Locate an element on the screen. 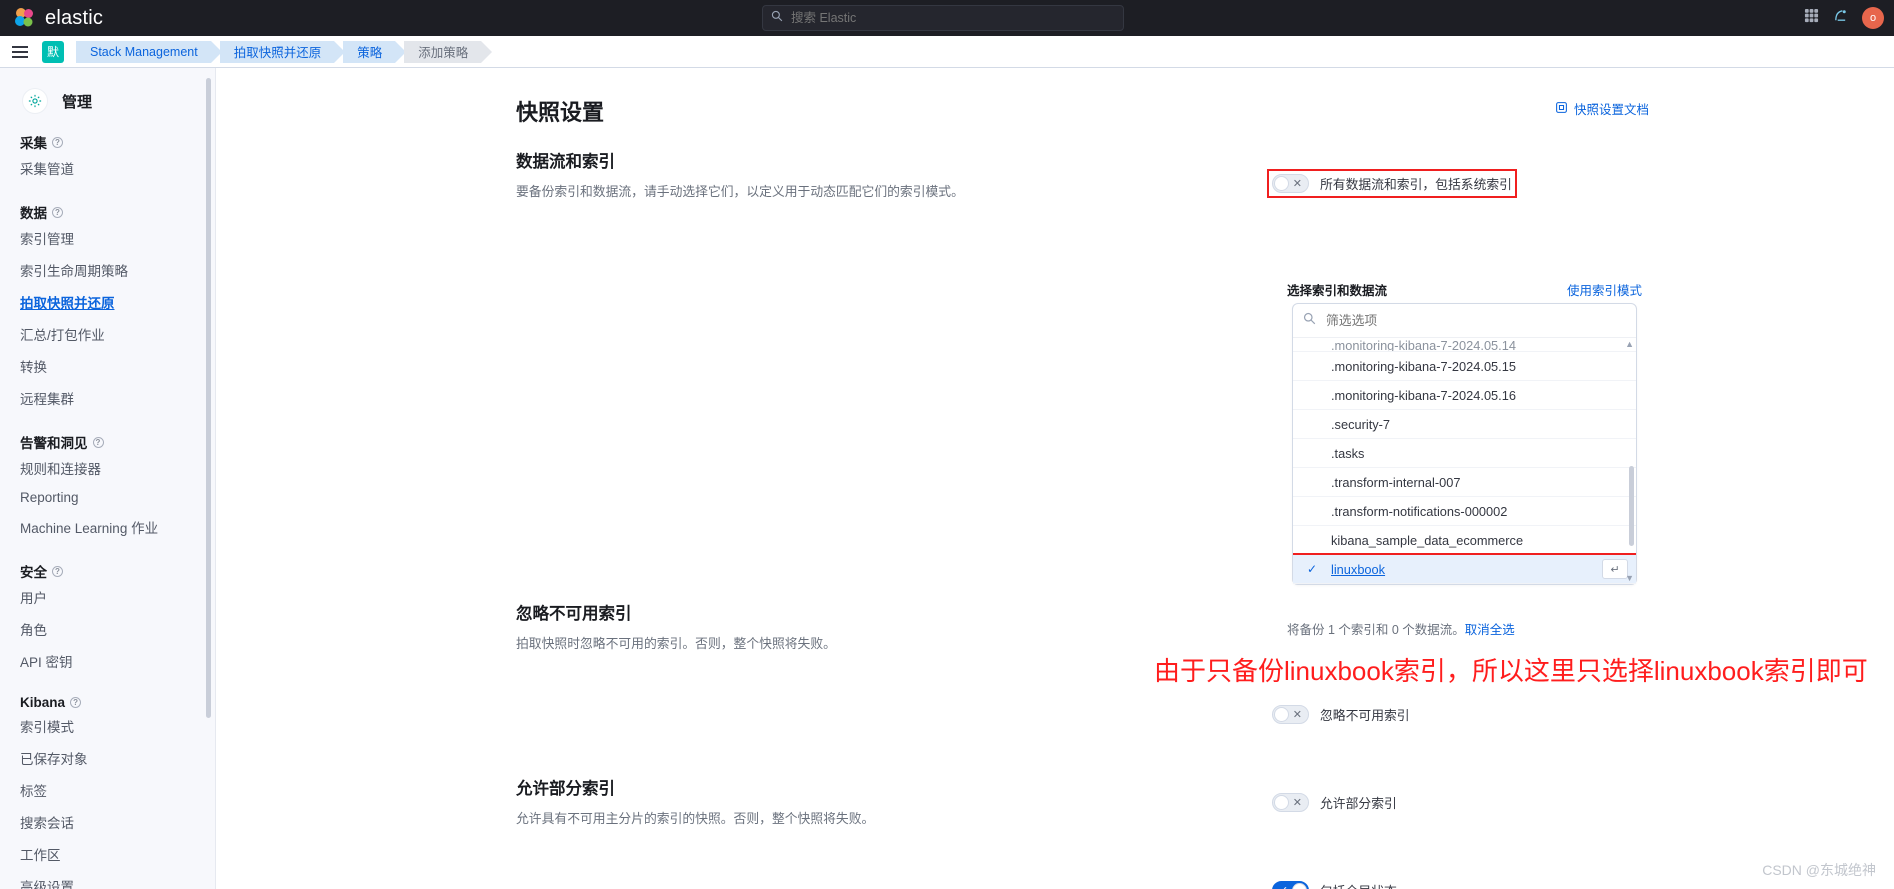 The height and width of the screenshot is (889, 1894). deselect-all-link: 取消全选 is located at coordinates (1490, 630).